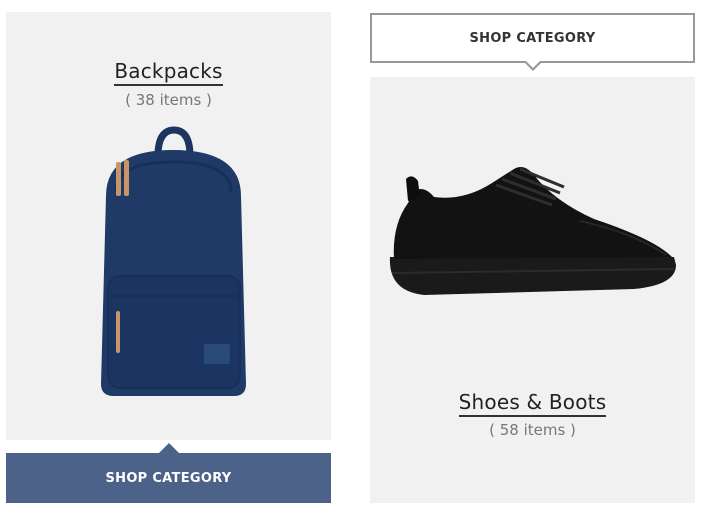  I want to click on category-title: Shoes & Boots, so click(532, 403).